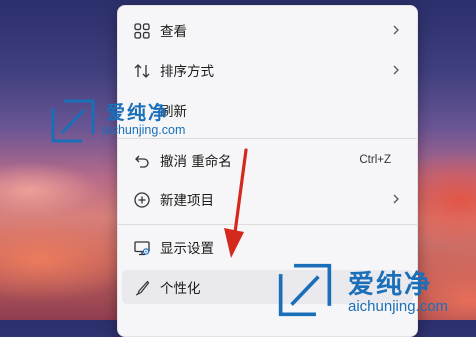  I want to click on watermark-small: 爱纯净 aichunjing.com, so click(125, 121).